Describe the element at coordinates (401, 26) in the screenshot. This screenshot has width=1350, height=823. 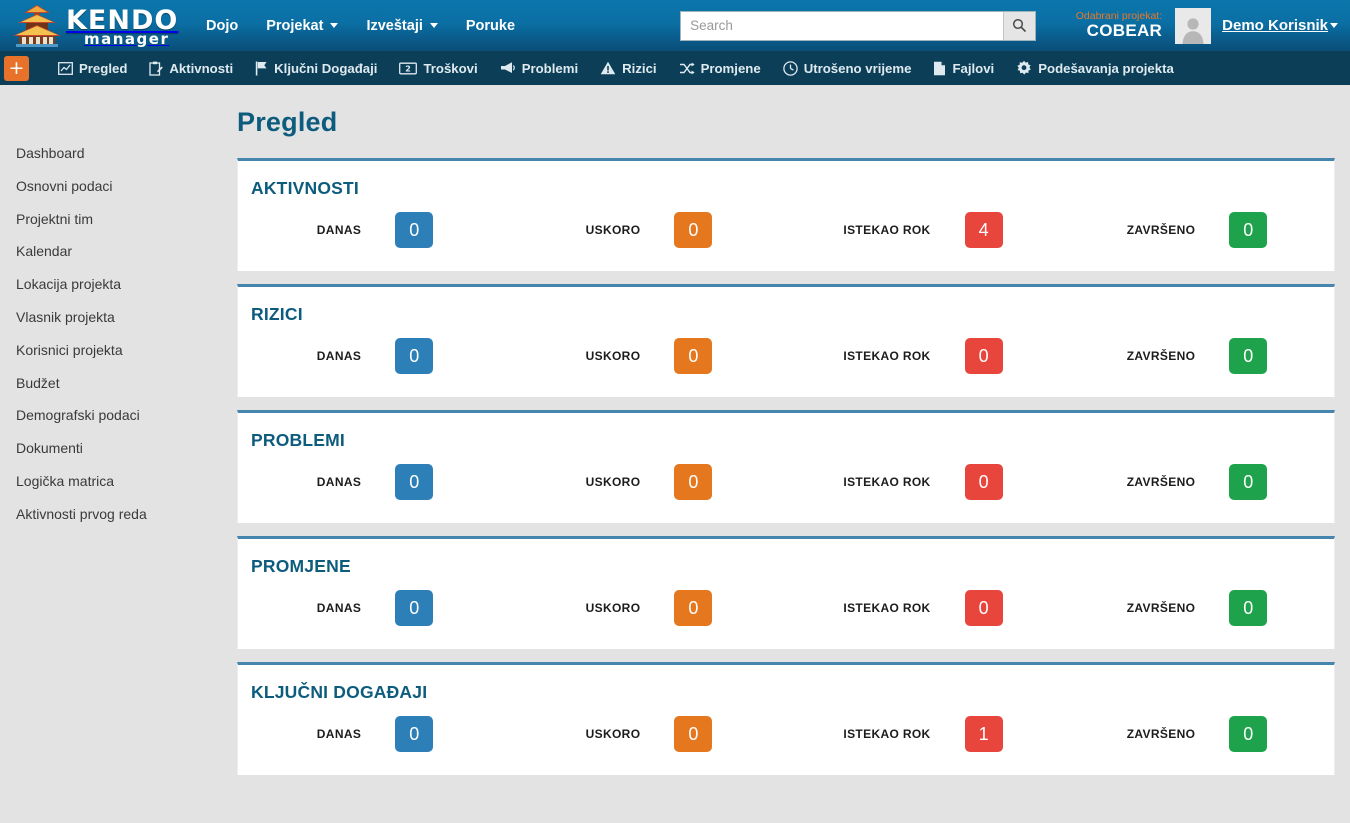
I see `nav-item-izvestaji: Izveštaji` at that location.